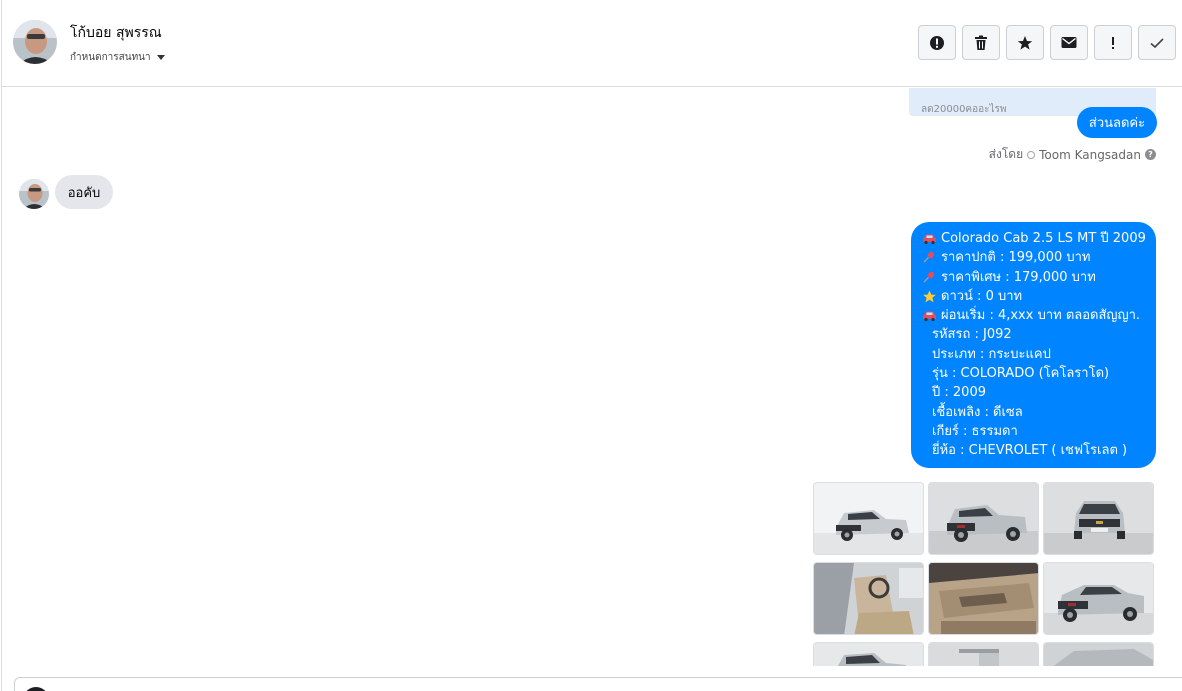 The width and height of the screenshot is (1182, 691). Describe the element at coordinates (1047, 42) in the screenshot. I see `conversation-toolbar` at that location.